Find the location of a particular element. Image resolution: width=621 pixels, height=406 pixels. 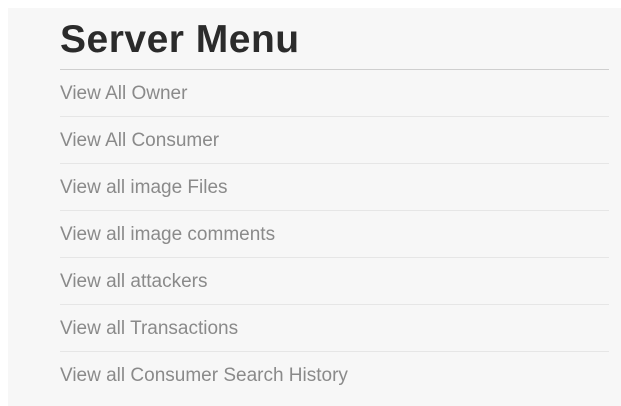

view-all-consumer-link: View All Consumer is located at coordinates (334, 140).